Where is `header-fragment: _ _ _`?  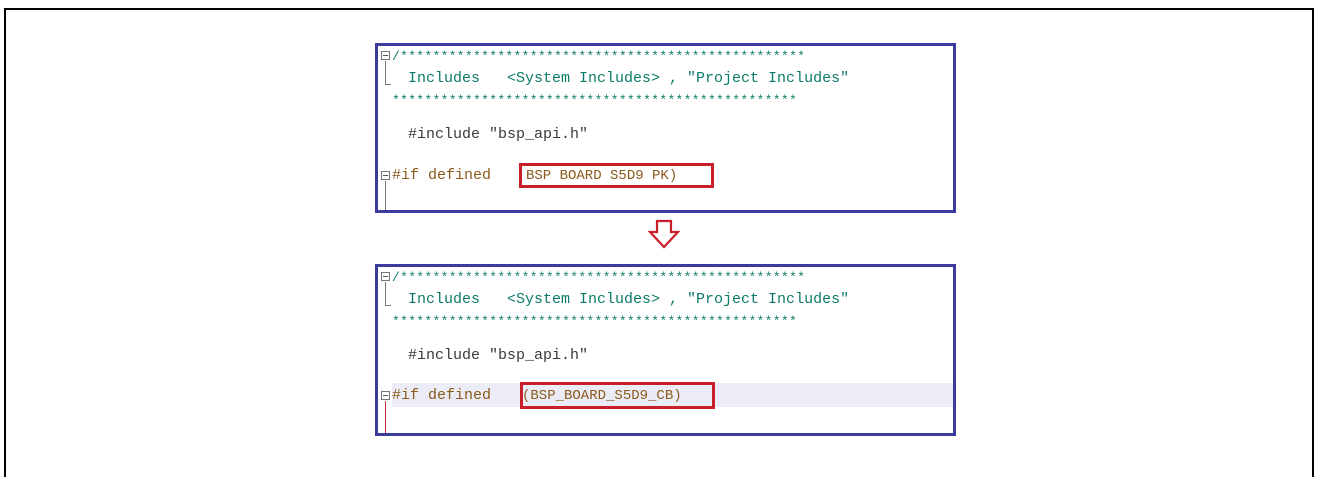
header-fragment: _ _ _ is located at coordinates (658, 4).